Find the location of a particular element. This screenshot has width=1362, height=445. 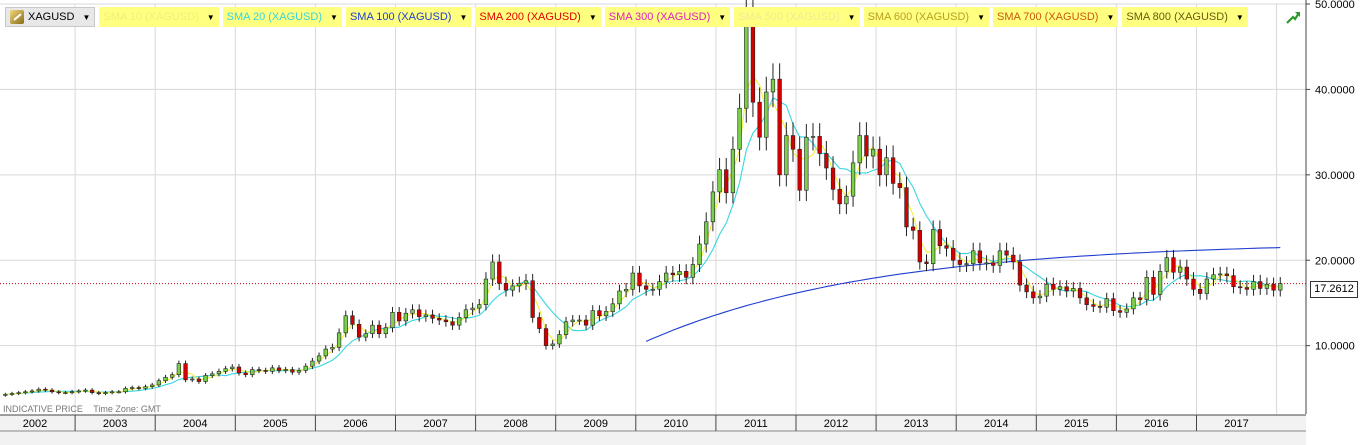

legend-item-sma: SMA 20 (XAGUSD) ▼ is located at coordinates (282, 17).